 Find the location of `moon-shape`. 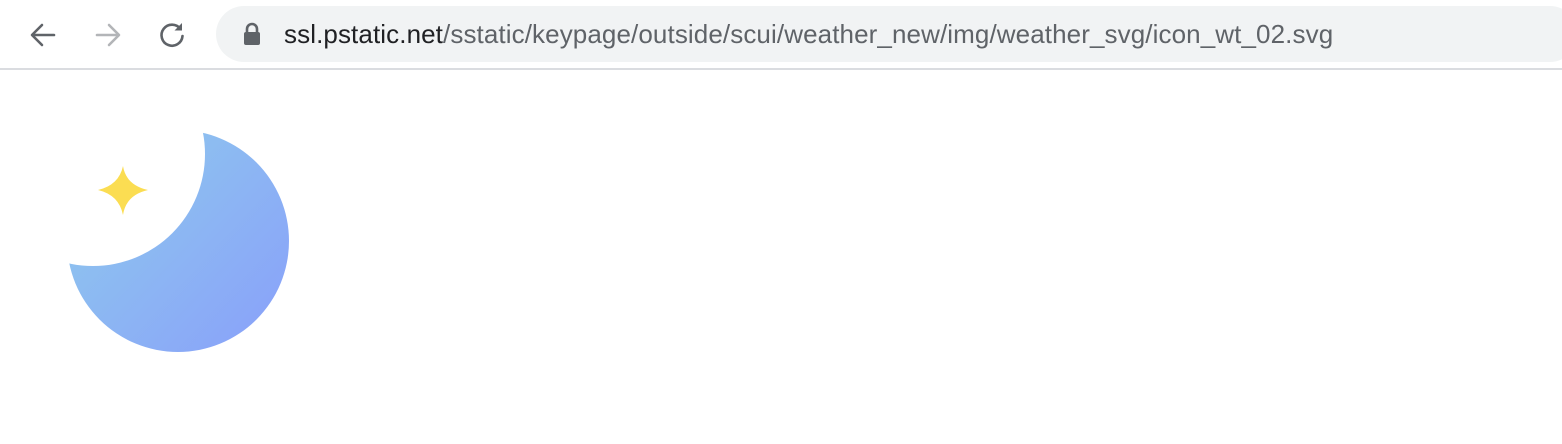

moon-shape is located at coordinates (178, 241).